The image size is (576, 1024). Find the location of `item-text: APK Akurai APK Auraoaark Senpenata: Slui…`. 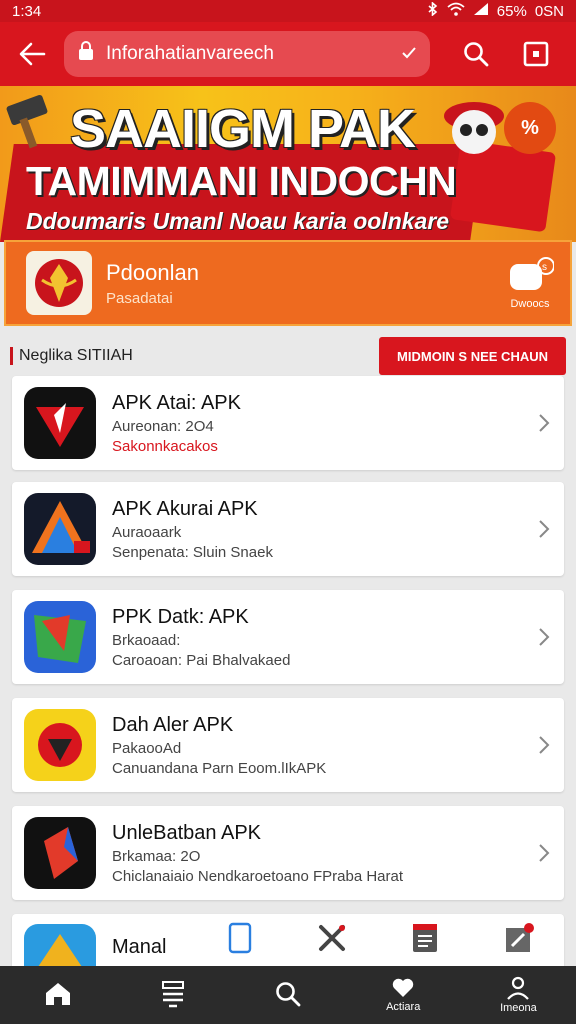

item-text: APK Akurai APK Auraoaark Senpenata: Slui… is located at coordinates (318, 529).